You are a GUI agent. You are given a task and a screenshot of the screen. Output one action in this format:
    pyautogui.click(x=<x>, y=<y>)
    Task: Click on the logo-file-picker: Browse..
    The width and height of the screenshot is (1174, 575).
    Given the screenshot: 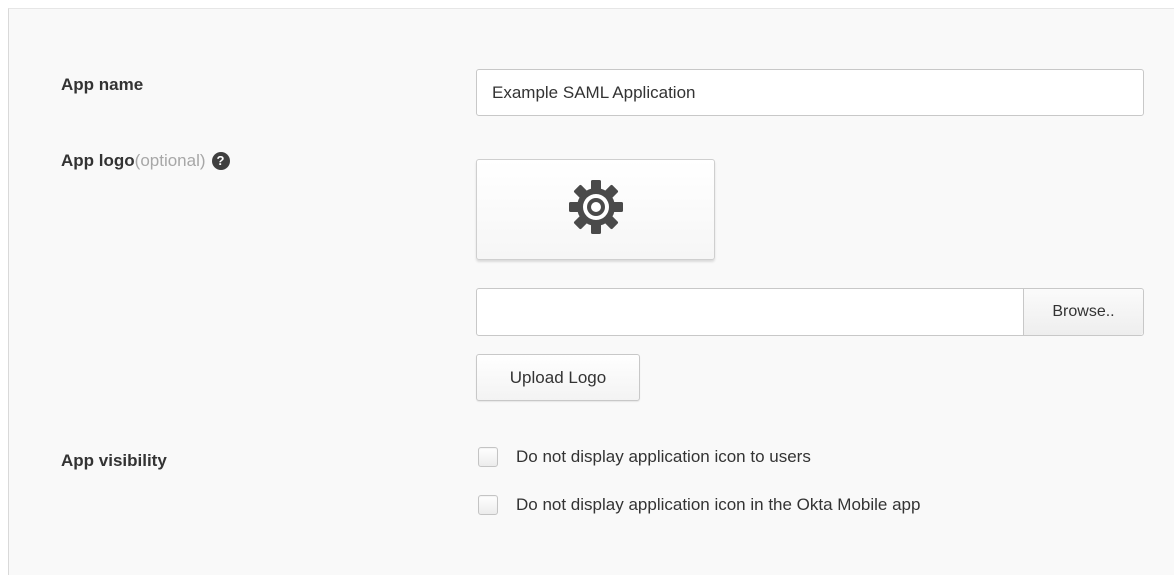 What is the action you would take?
    pyautogui.click(x=810, y=312)
    